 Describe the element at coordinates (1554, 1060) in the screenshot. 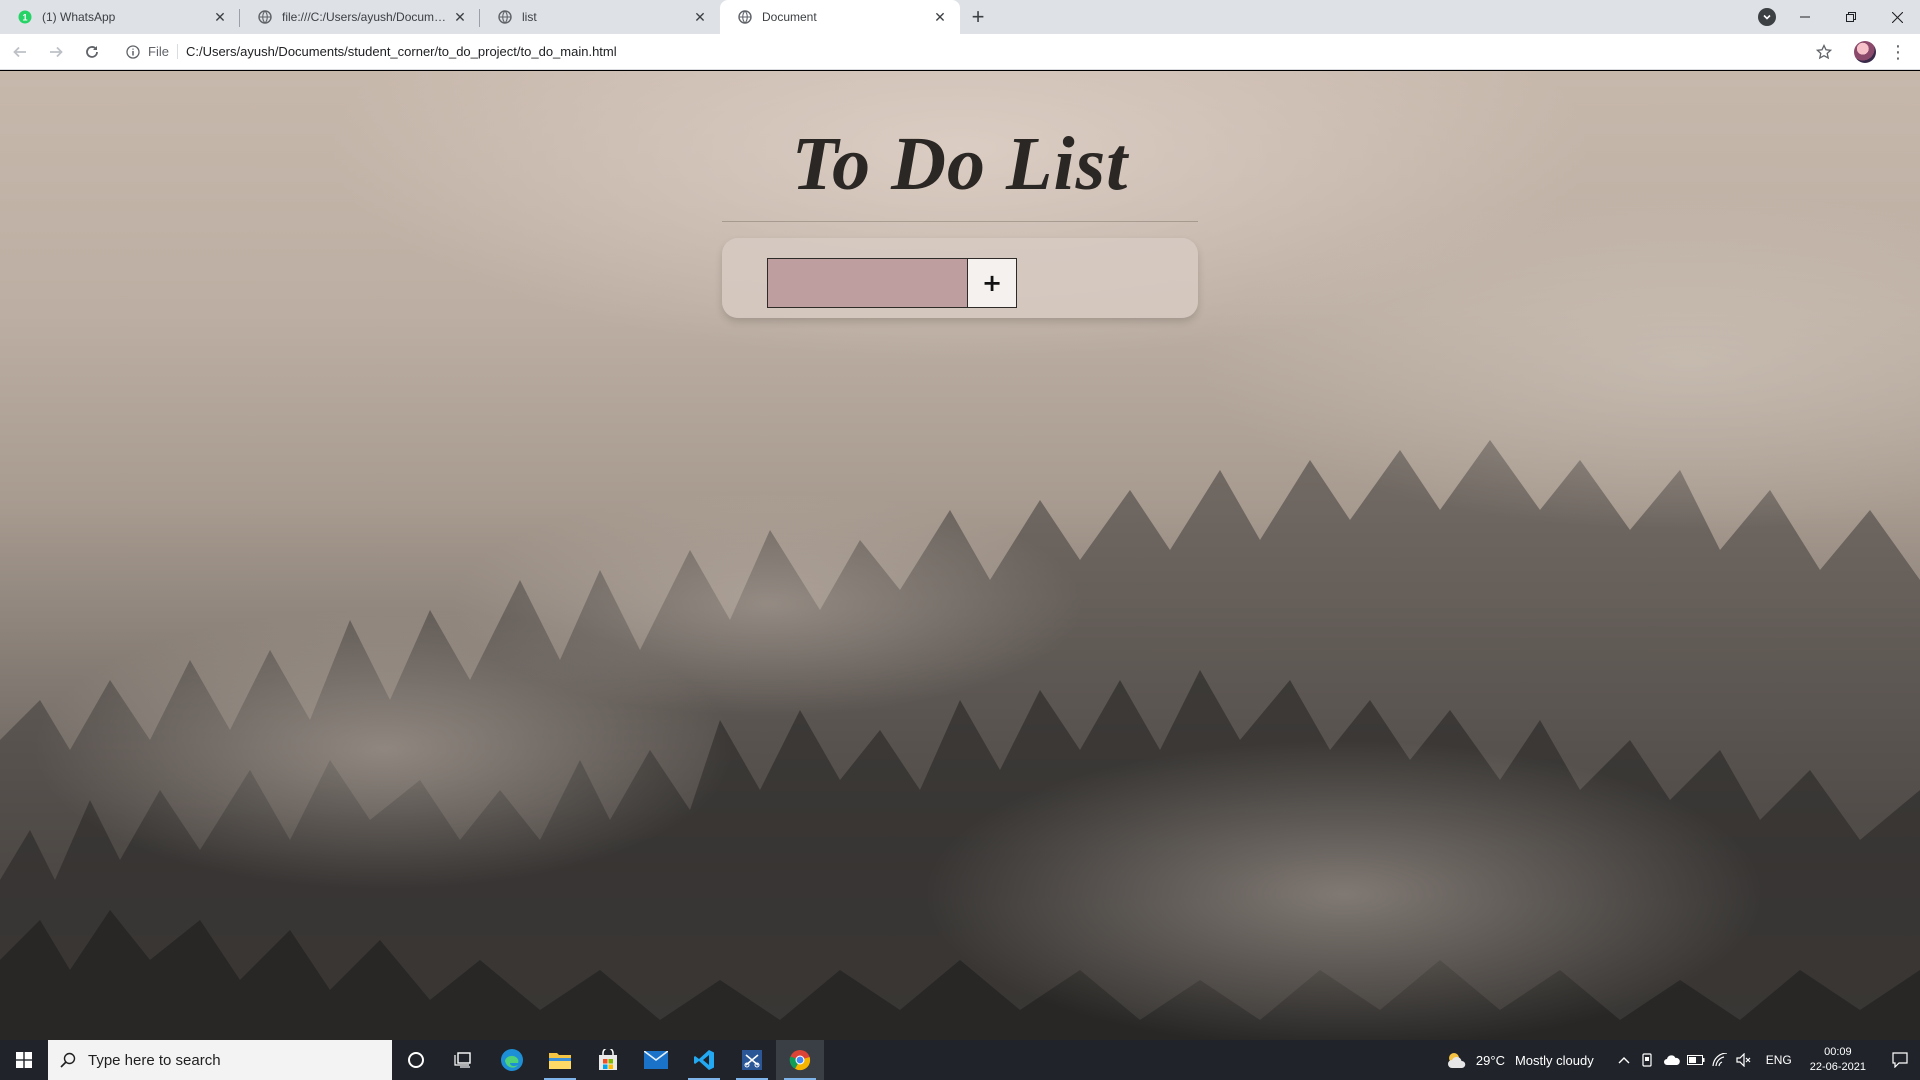

I see `weather-condition: Mostly cloudy` at that location.